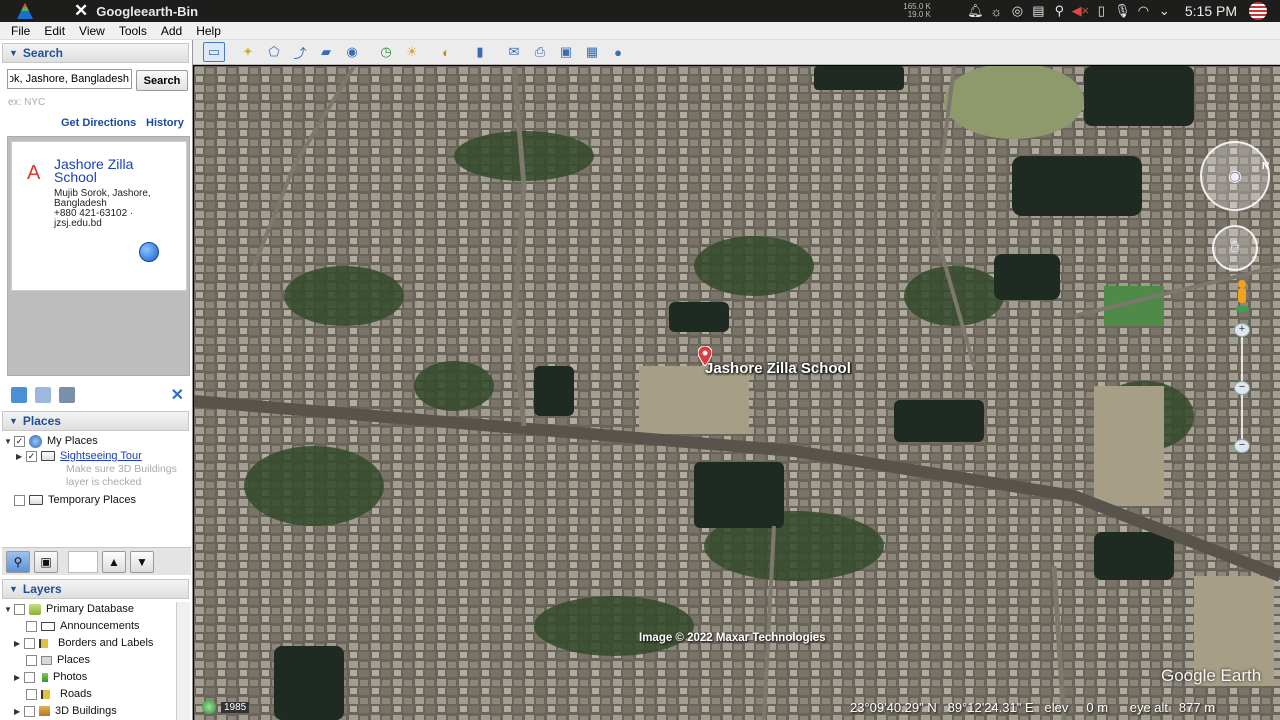  What do you see at coordinates (1122, 11) in the screenshot?
I see `microphone-icon: 🎙︎` at bounding box center [1122, 11].